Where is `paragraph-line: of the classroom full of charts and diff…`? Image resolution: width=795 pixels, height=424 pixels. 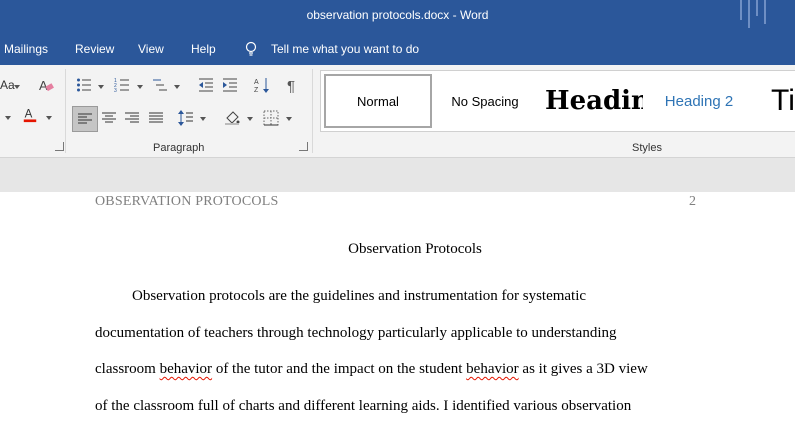 paragraph-line: of the classroom full of charts and diff… is located at coordinates (363, 406).